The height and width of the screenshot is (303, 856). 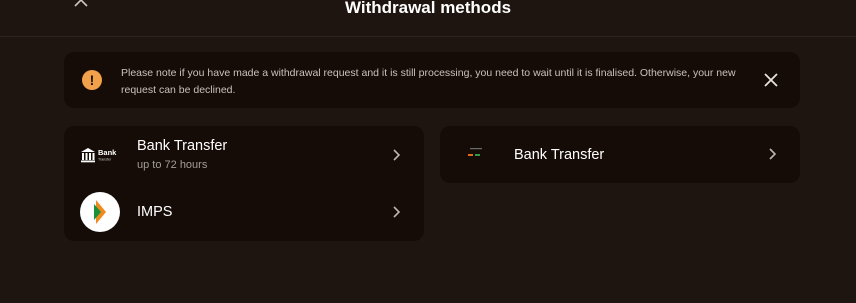 I want to click on upi-icon, so click(x=475, y=152).